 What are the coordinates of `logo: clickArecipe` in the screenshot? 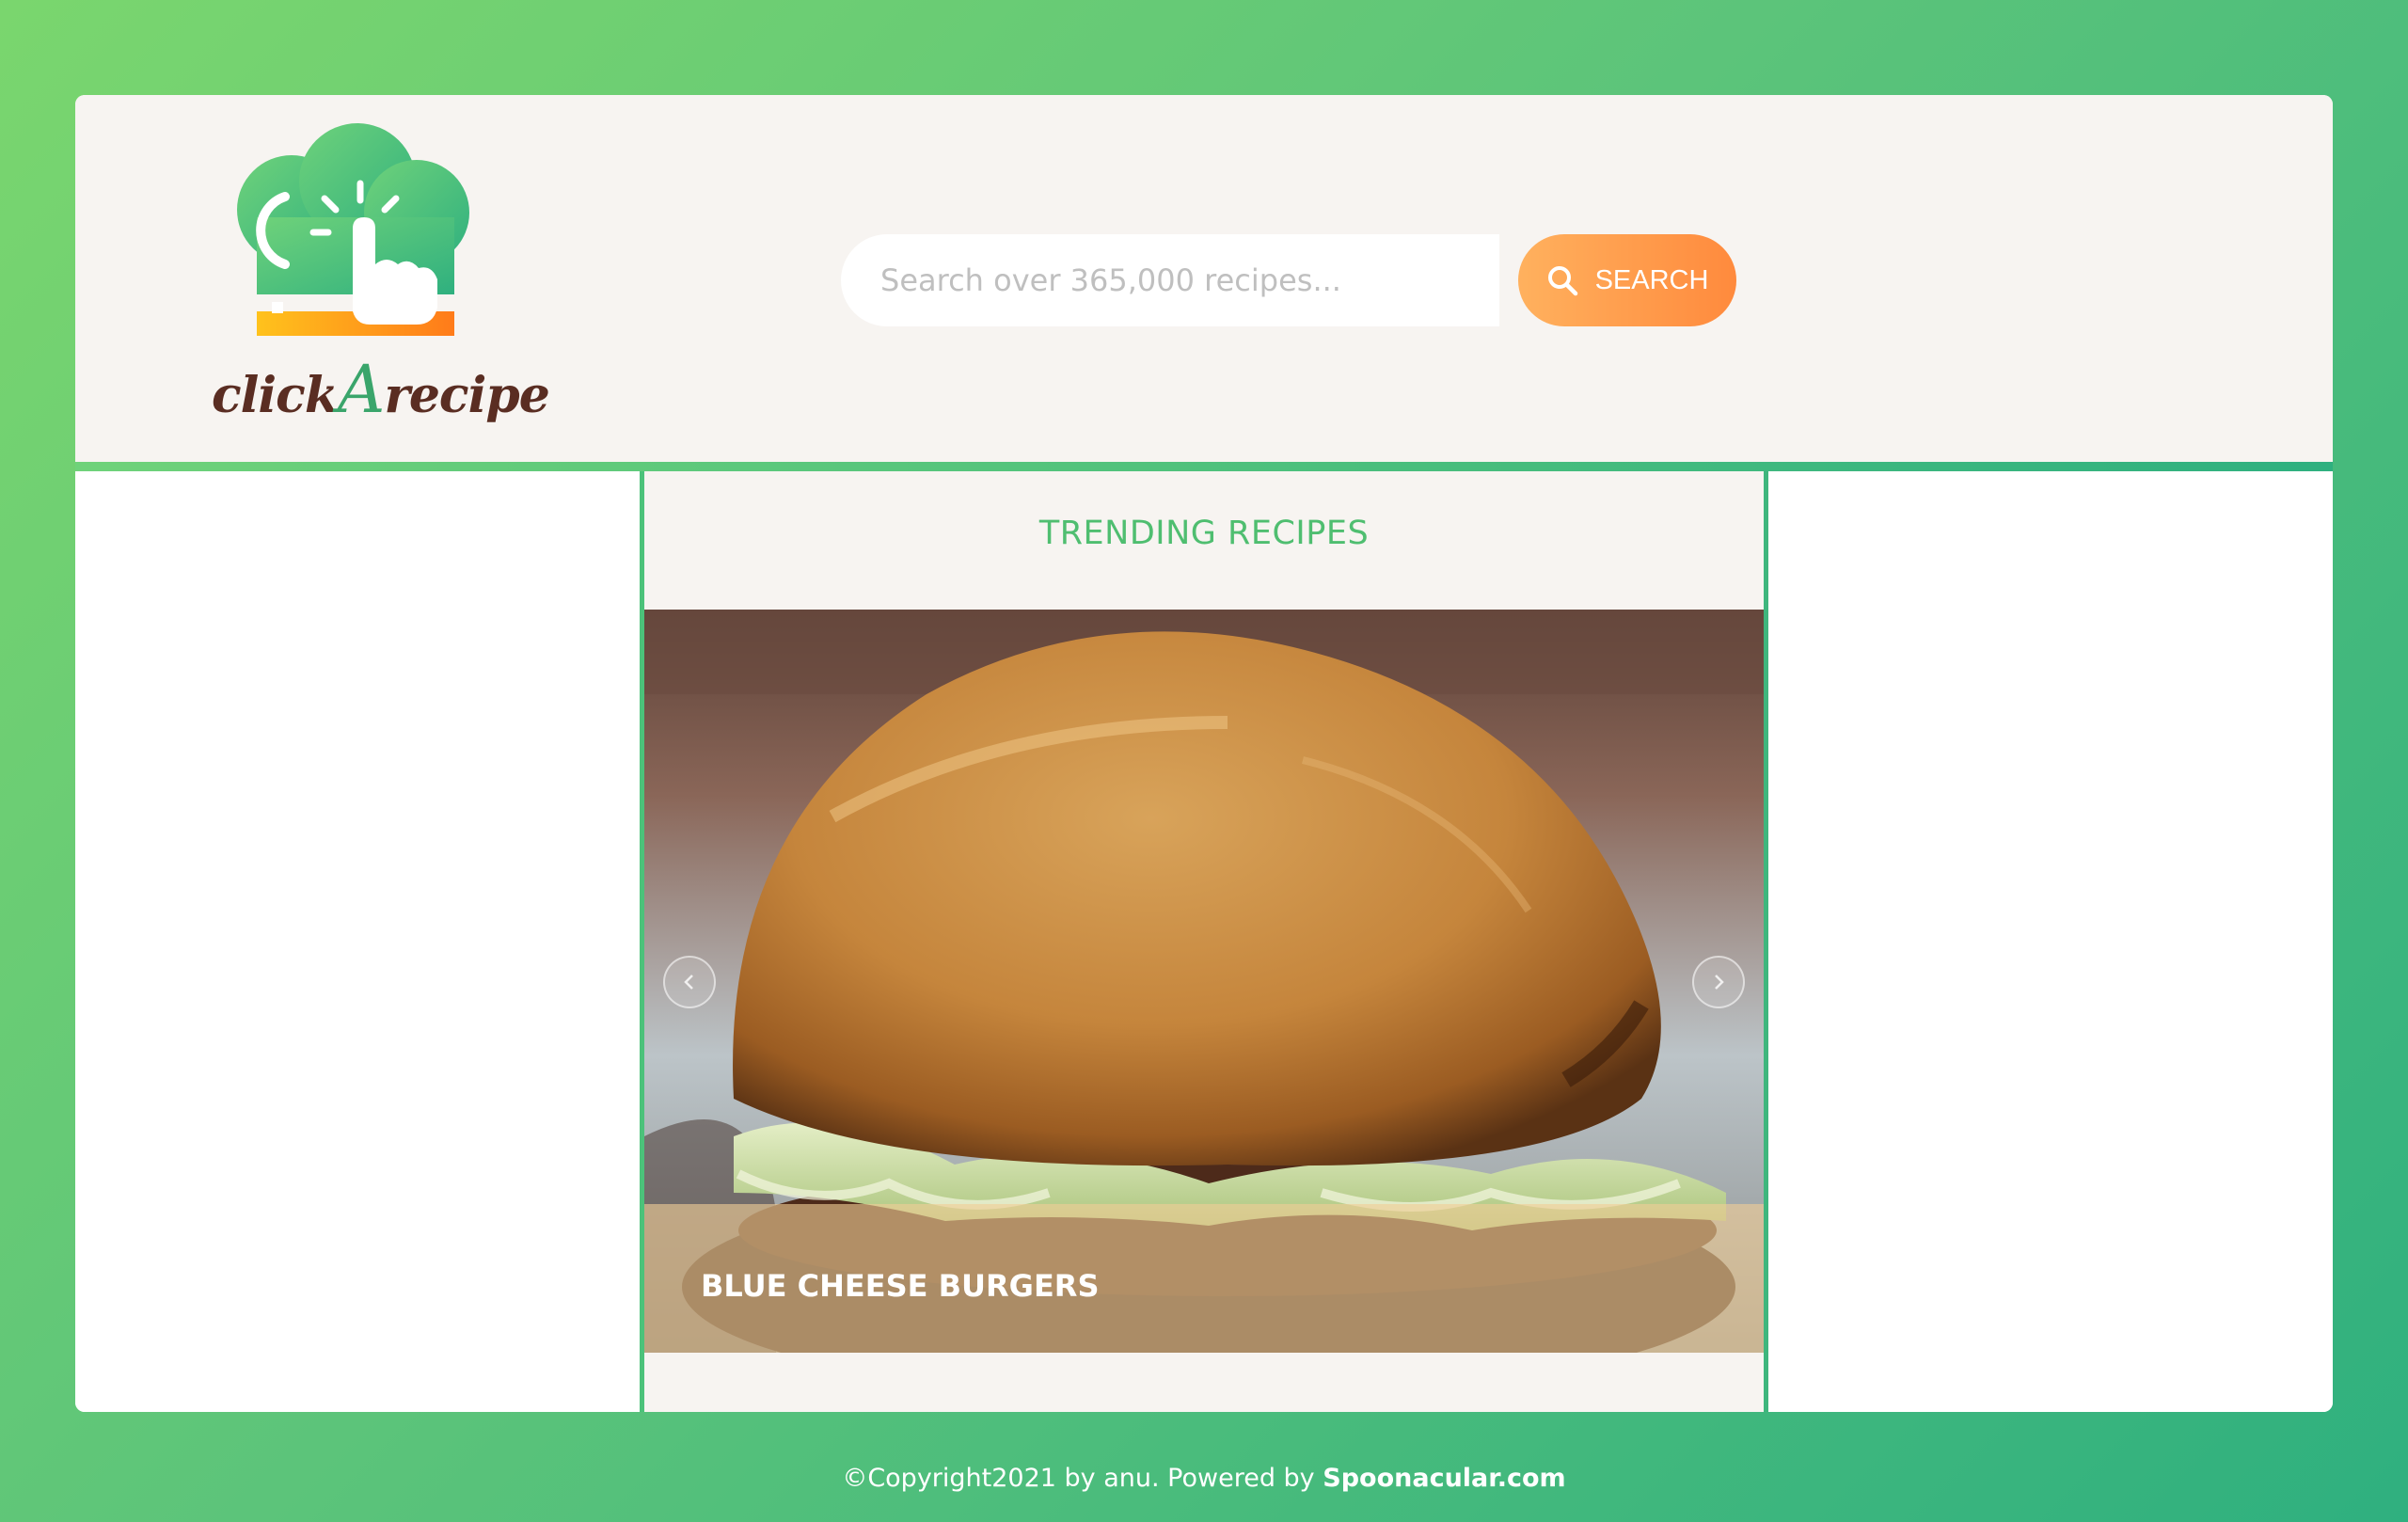 It's located at (381, 283).